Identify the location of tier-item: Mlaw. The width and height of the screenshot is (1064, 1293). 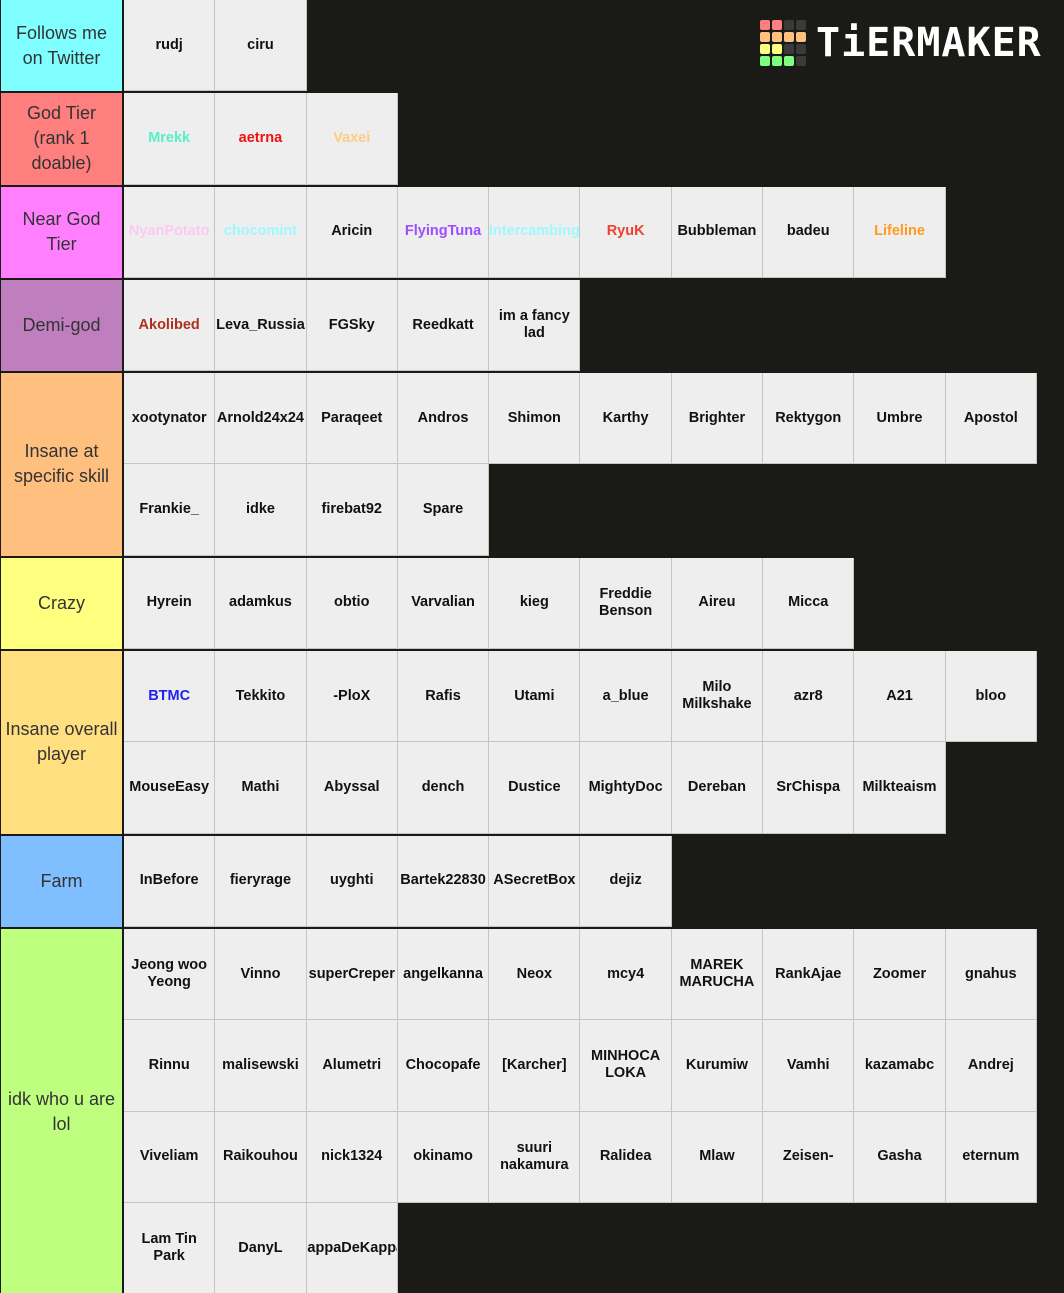
(717, 1157).